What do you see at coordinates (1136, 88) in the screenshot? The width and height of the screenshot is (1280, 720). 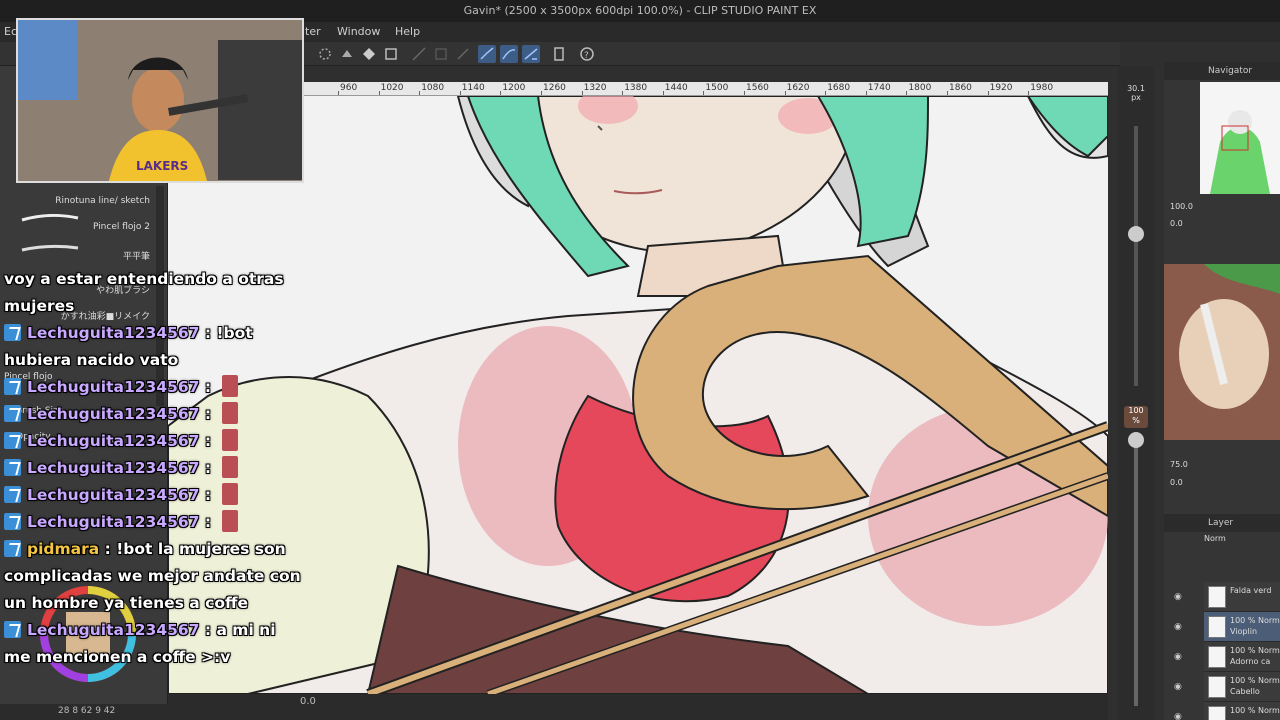 I see `size-value: 30.1` at bounding box center [1136, 88].